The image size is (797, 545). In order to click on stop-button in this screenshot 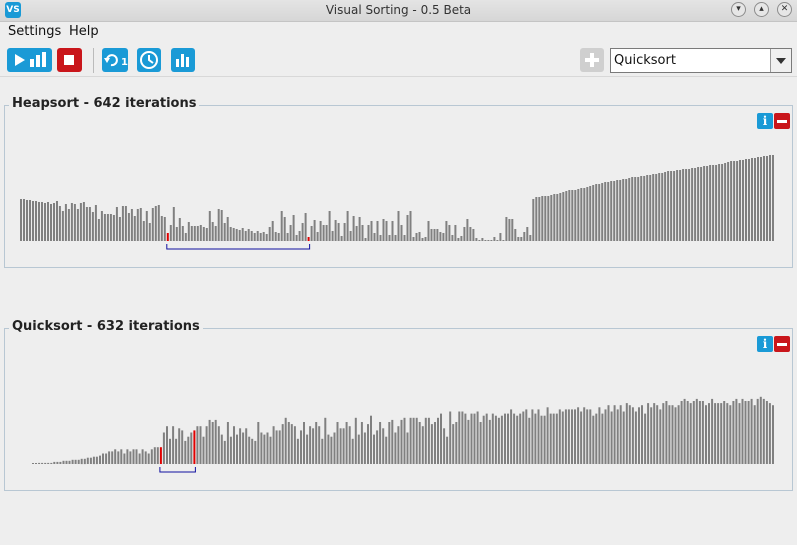, I will do `click(69, 60)`.